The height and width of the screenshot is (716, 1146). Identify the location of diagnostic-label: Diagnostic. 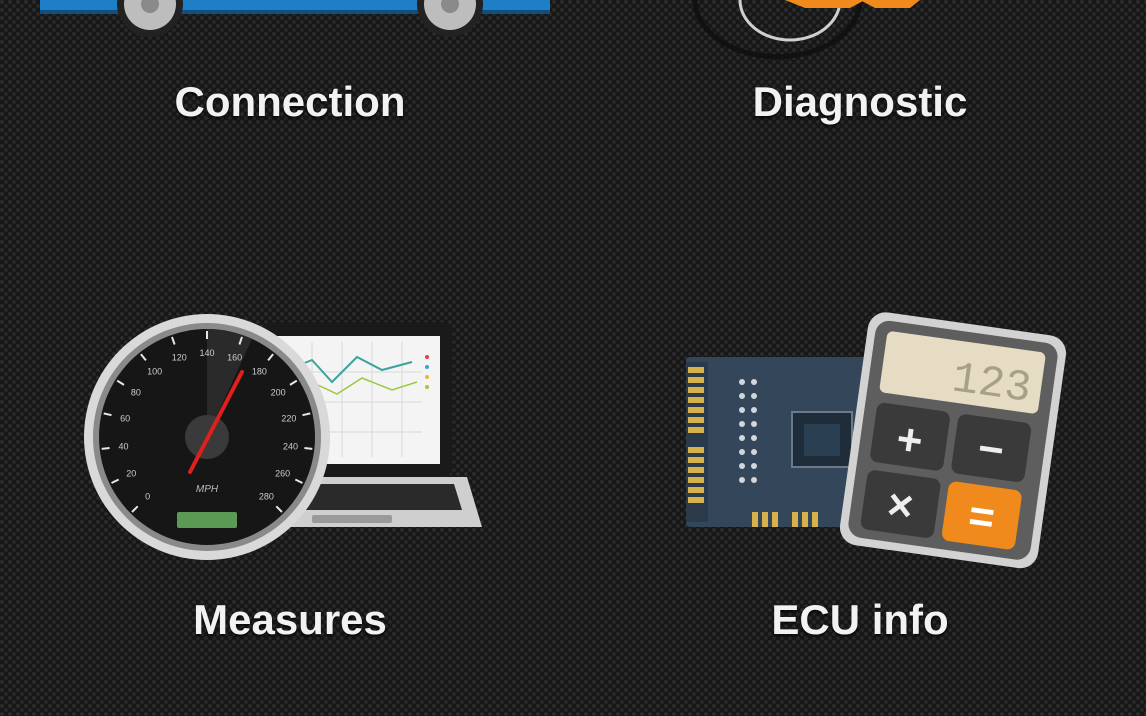
(860, 101).